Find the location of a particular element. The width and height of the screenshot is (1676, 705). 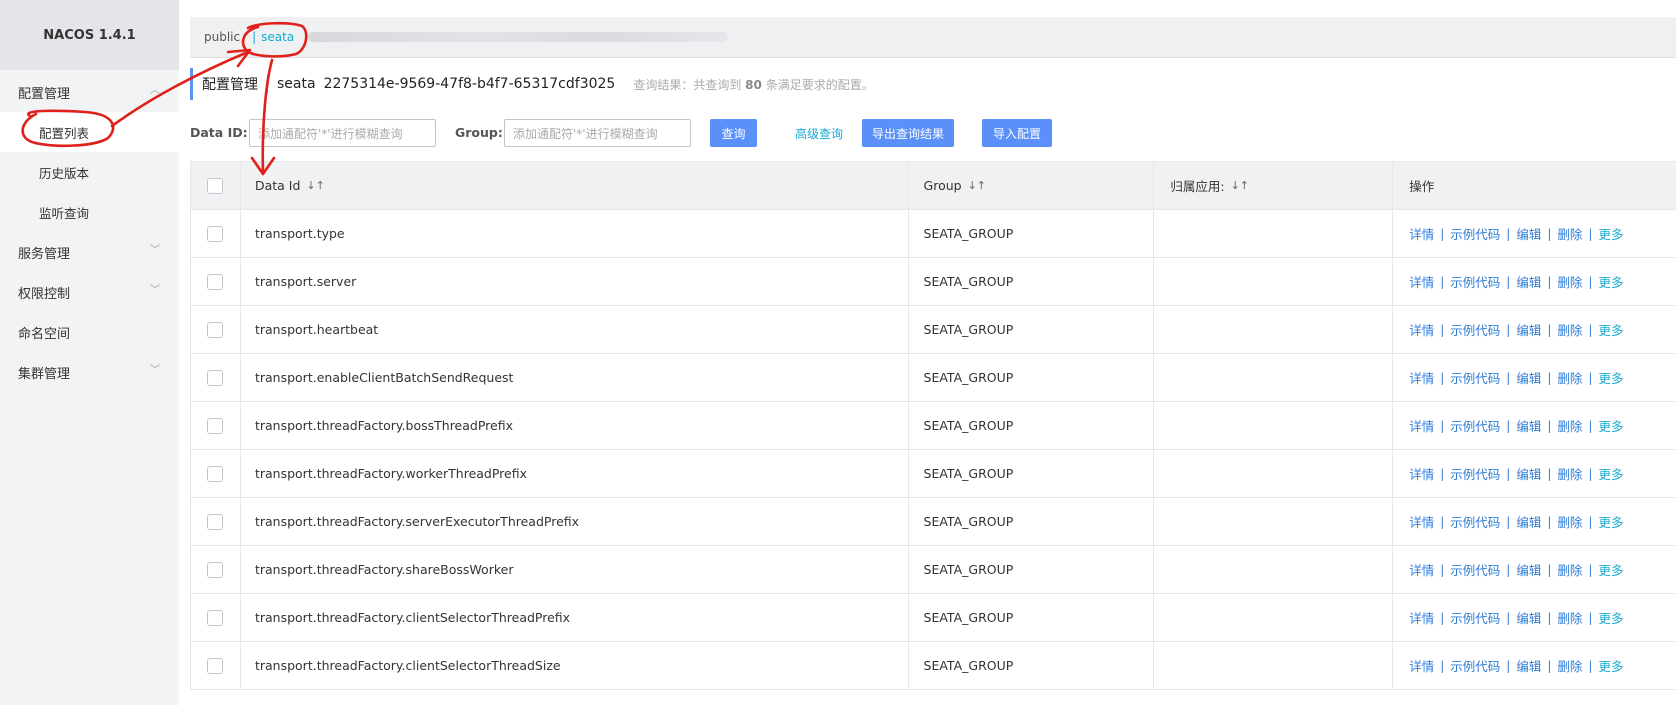

advanced-query-link: 高级查询 is located at coordinates (819, 133).